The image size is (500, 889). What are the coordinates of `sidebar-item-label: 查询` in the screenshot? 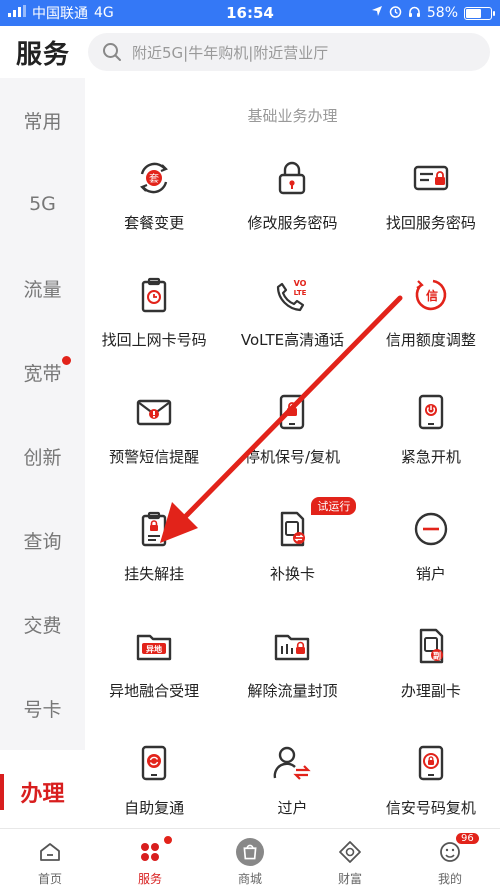 It's located at (42, 541).